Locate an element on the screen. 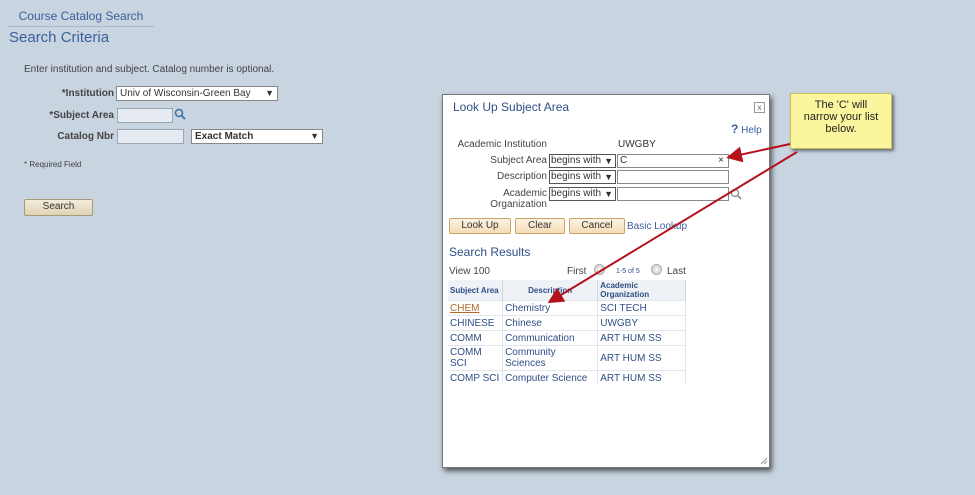  annotation-arrows is located at coordinates (672, 223).